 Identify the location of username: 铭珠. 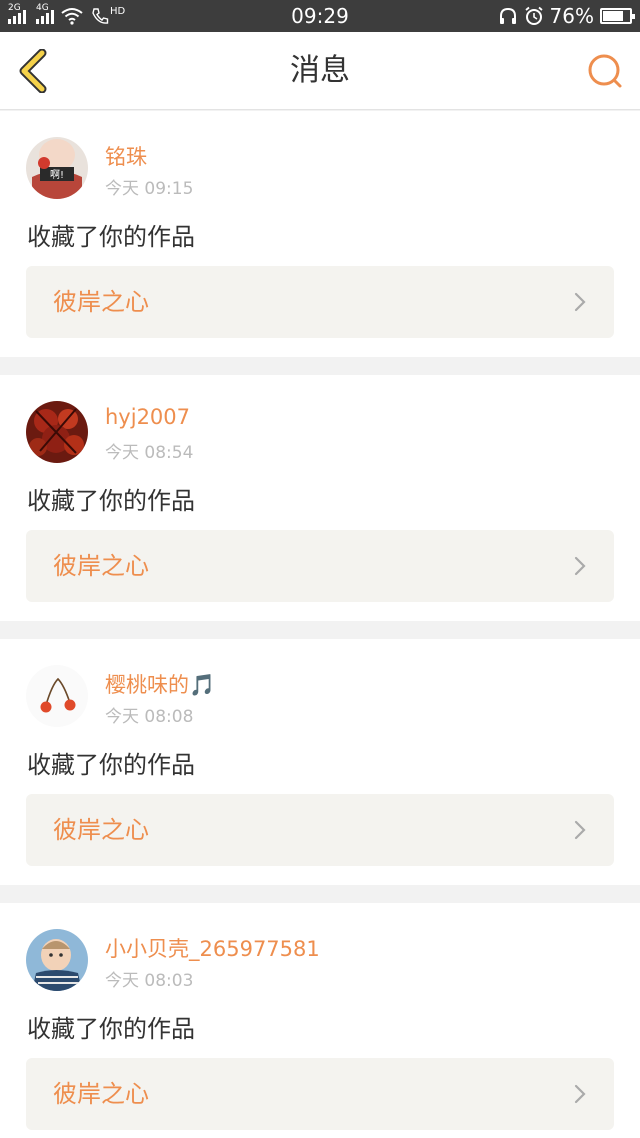
(126, 156).